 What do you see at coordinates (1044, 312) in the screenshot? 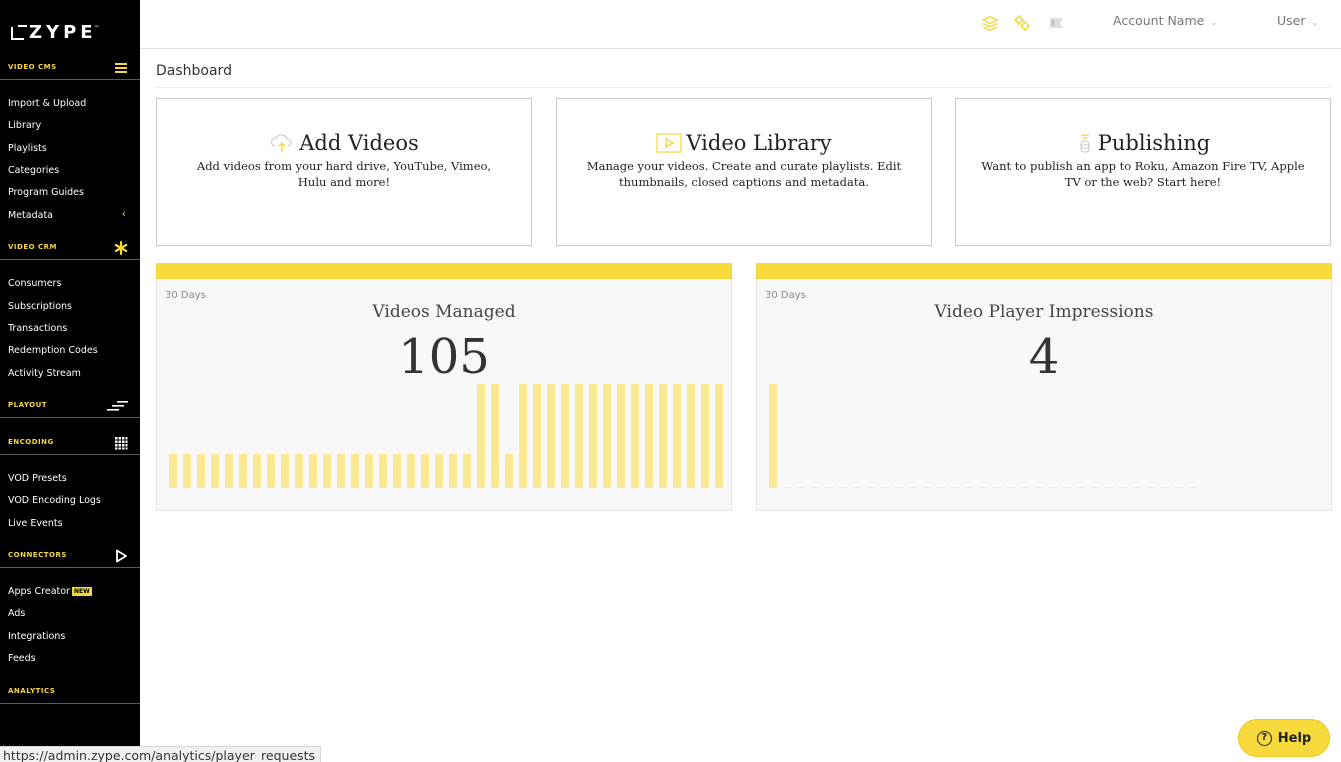
I see `stat-title: Video Player Impressions` at bounding box center [1044, 312].